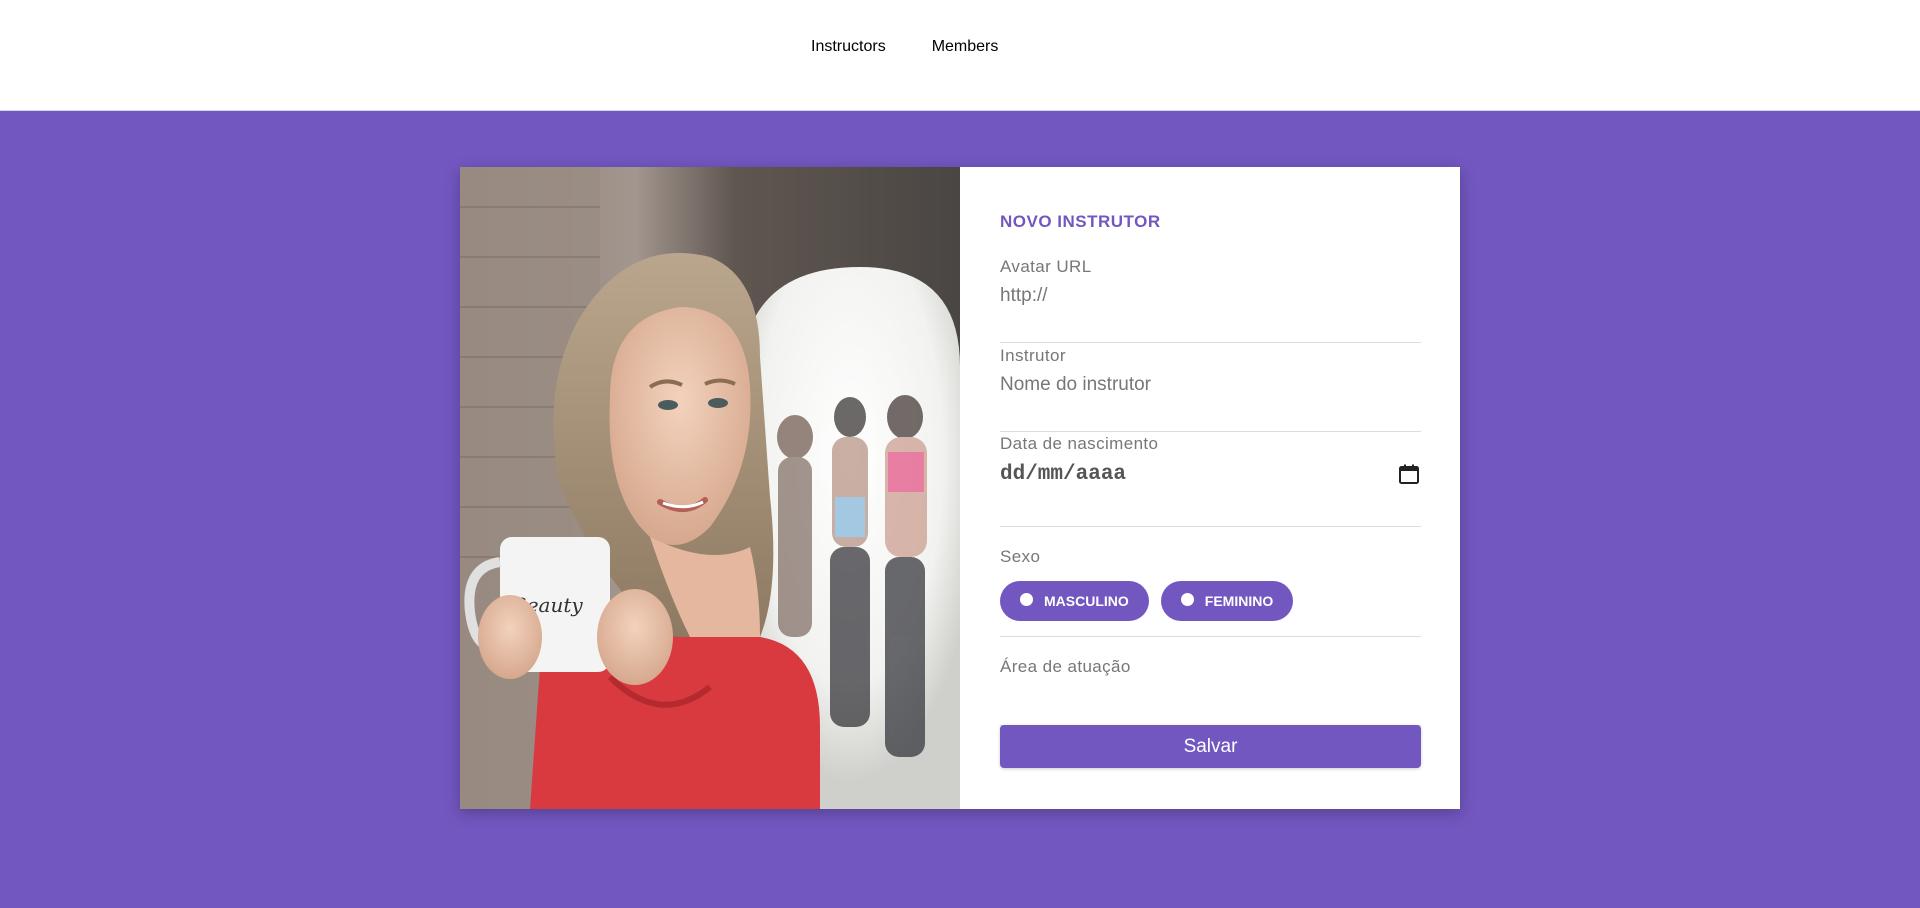  I want to click on top-navbar: Instructors Members, so click(960, 55).